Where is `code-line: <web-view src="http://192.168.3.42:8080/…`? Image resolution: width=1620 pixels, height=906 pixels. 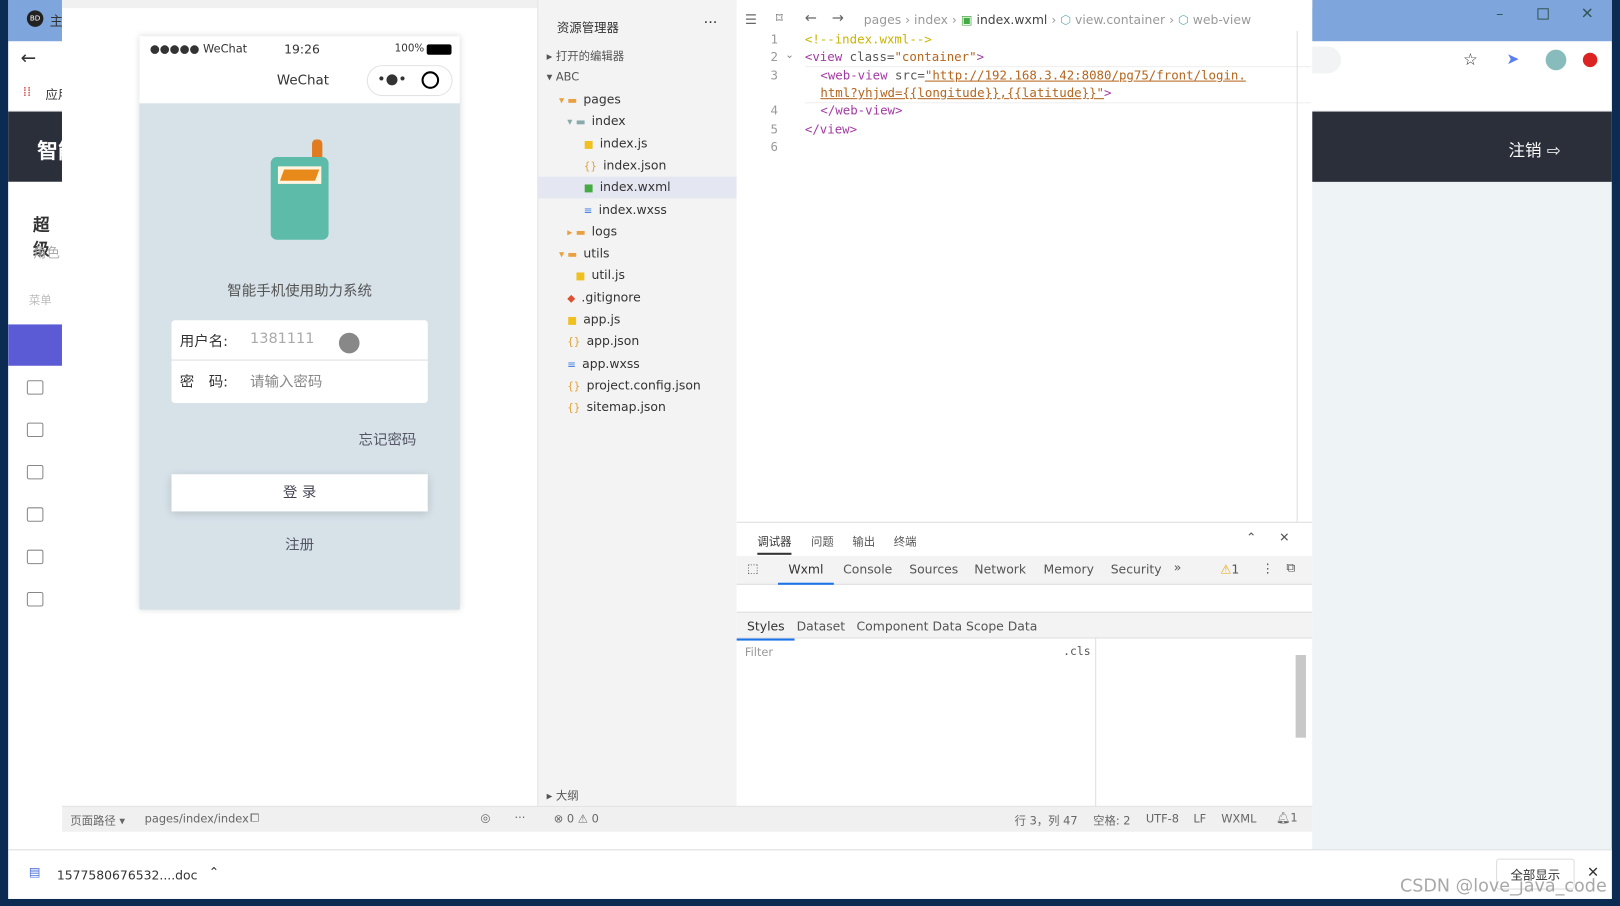
code-line: <web-view src="http://192.168.3.42:8080/… is located at coordinates (1033, 75).